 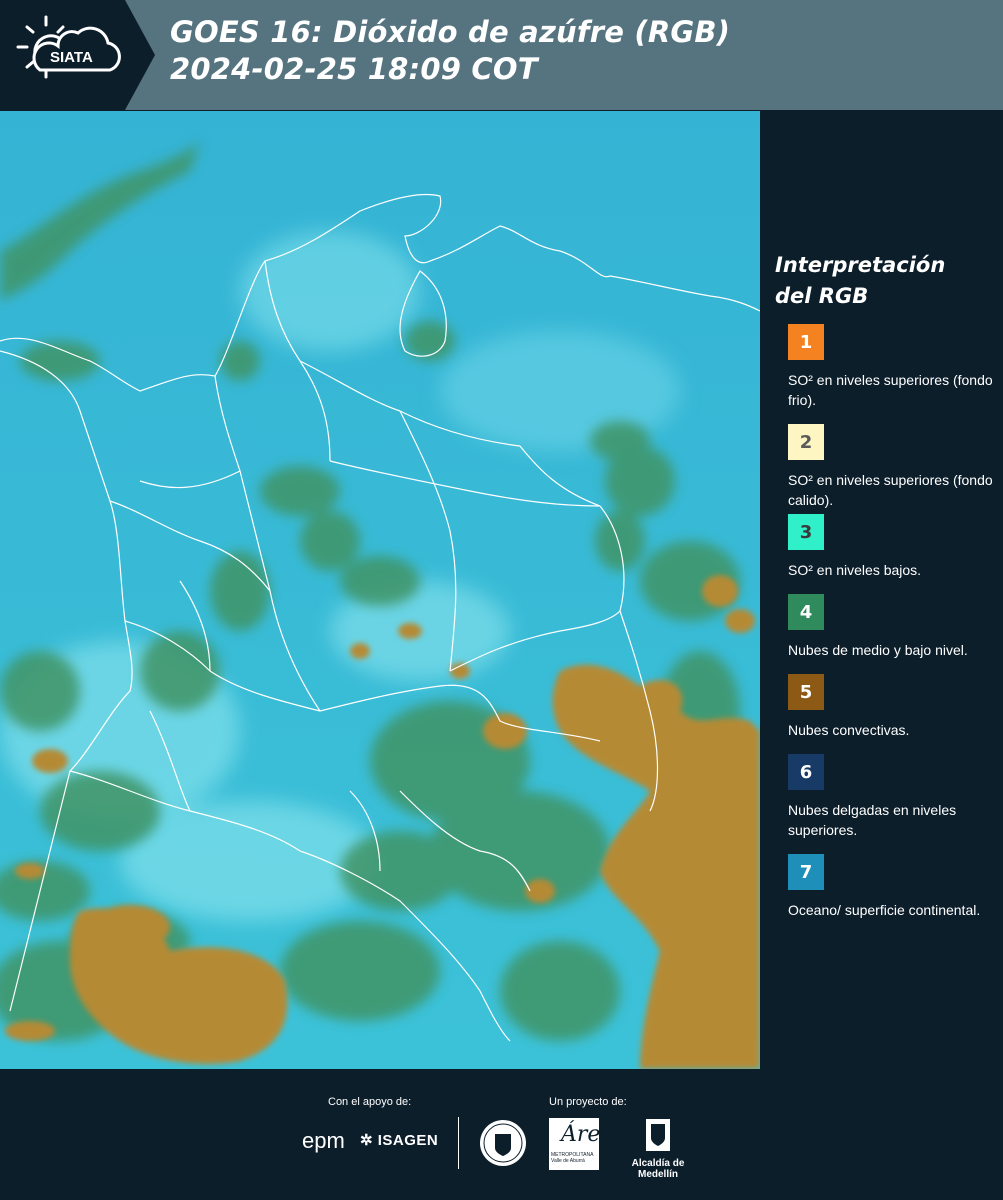 What do you see at coordinates (408, 1140) in the screenshot?
I see `isagen-text: ISAGEN` at bounding box center [408, 1140].